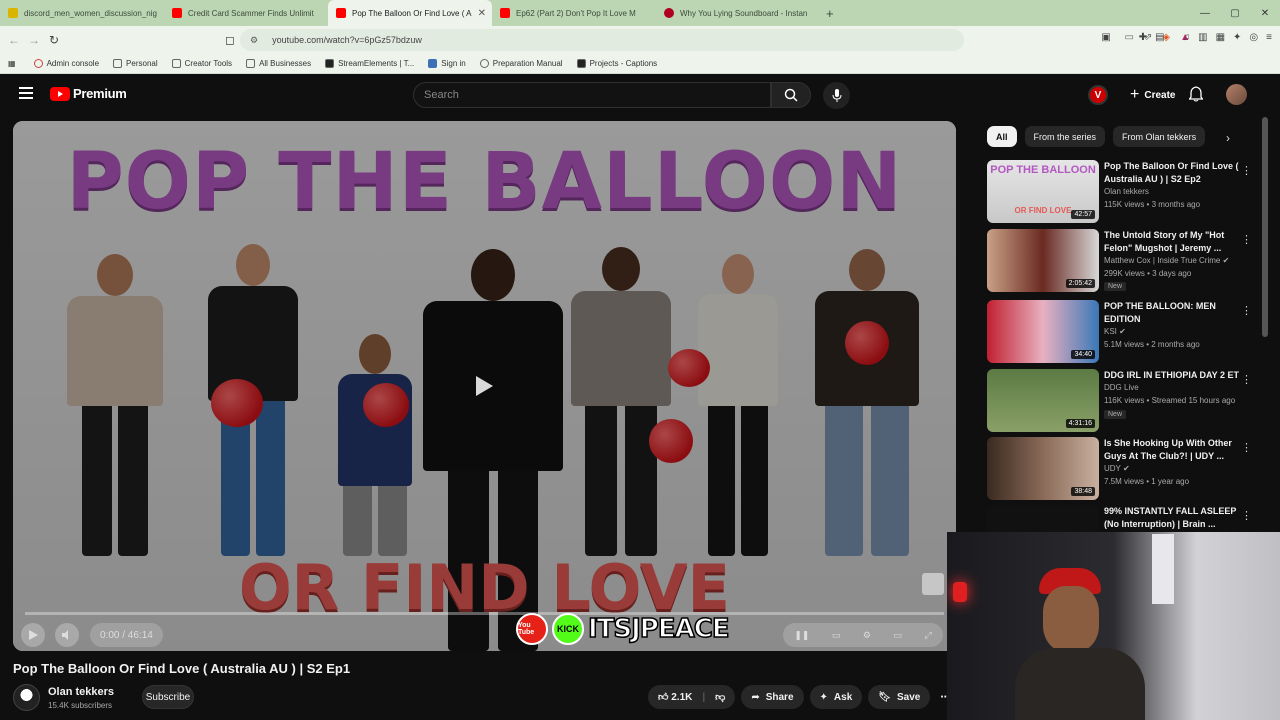 Image resolution: width=1280 pixels, height=720 pixels. I want to click on sidebar-scrollbar, so click(1265, 227).